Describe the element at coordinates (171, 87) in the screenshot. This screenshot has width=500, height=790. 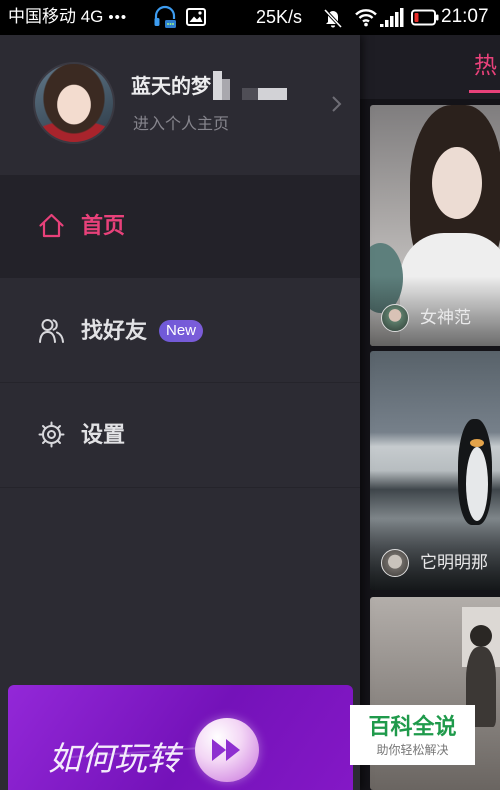
I see `profile-name: 蓝天的梦` at that location.